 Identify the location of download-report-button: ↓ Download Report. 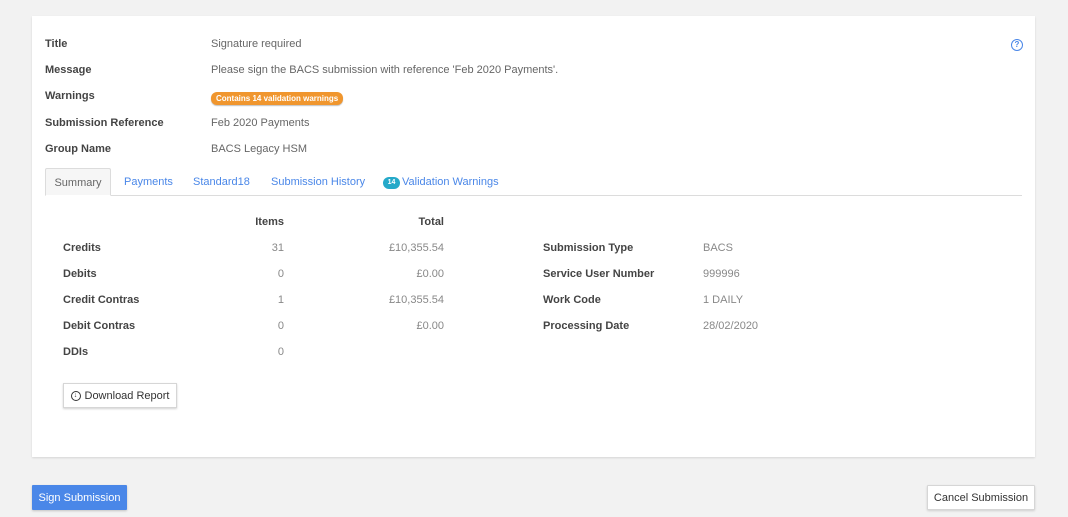
(120, 395).